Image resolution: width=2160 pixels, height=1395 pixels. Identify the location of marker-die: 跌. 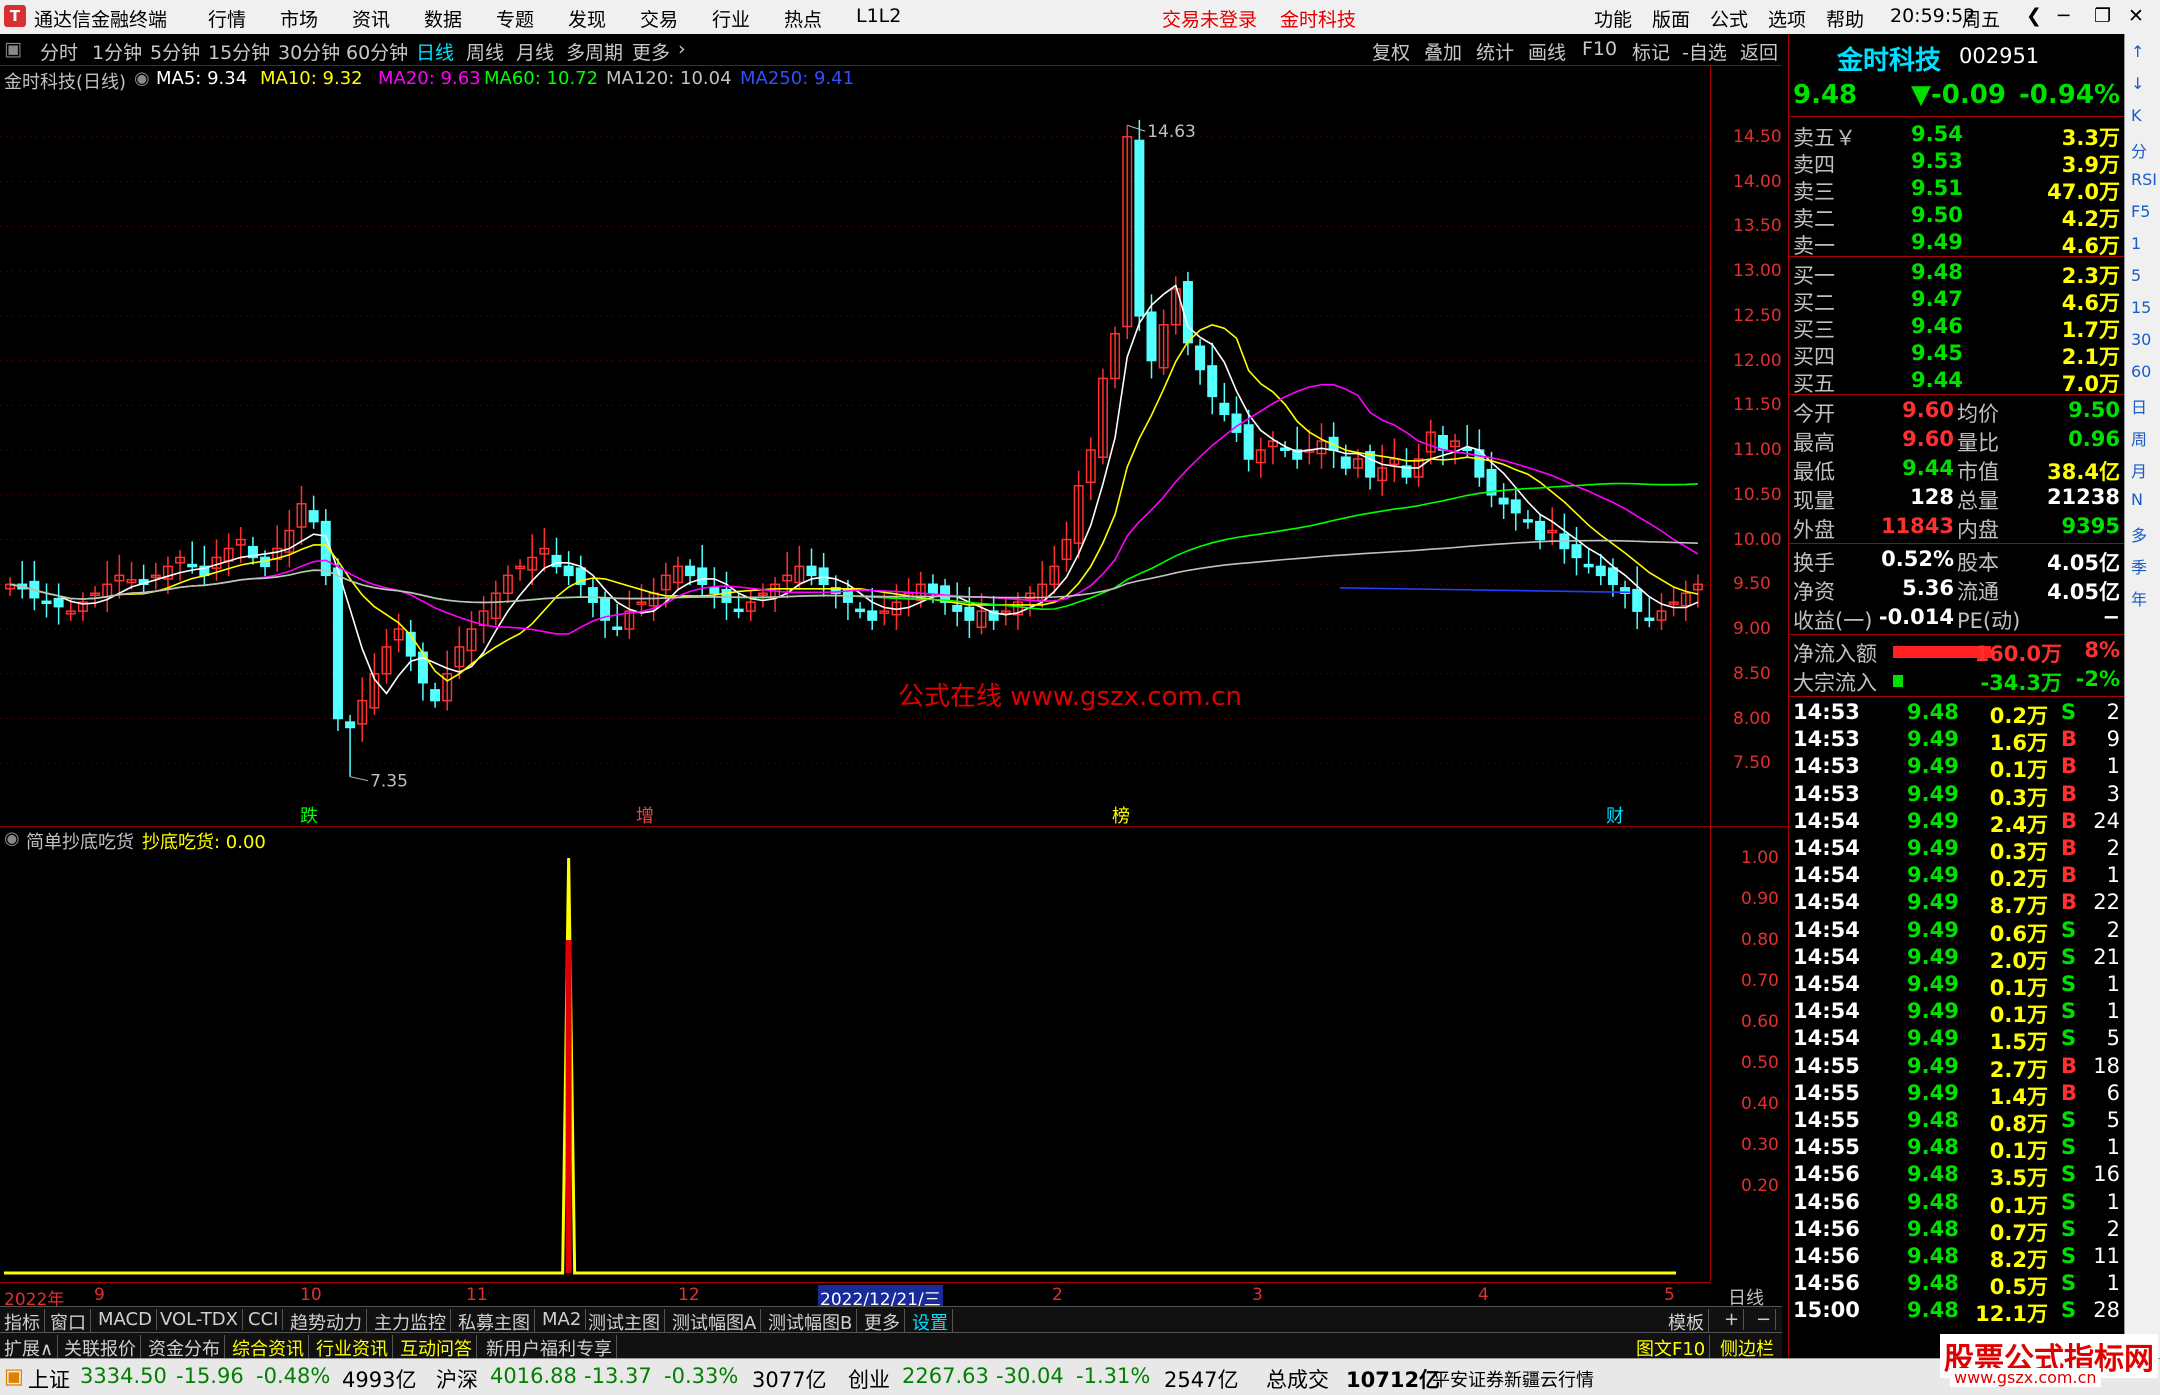
(309, 815).